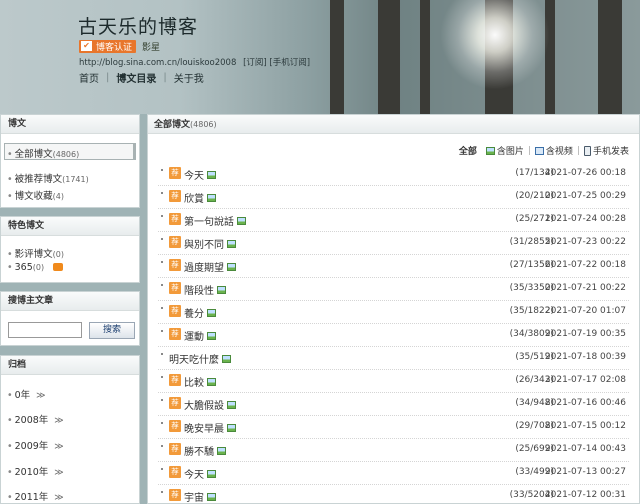 Image resolution: width=640 pixels, height=504 pixels. I want to click on post-row: 荐階段性 (35/3350) 2021-07-21 00:22, so click(393, 289).